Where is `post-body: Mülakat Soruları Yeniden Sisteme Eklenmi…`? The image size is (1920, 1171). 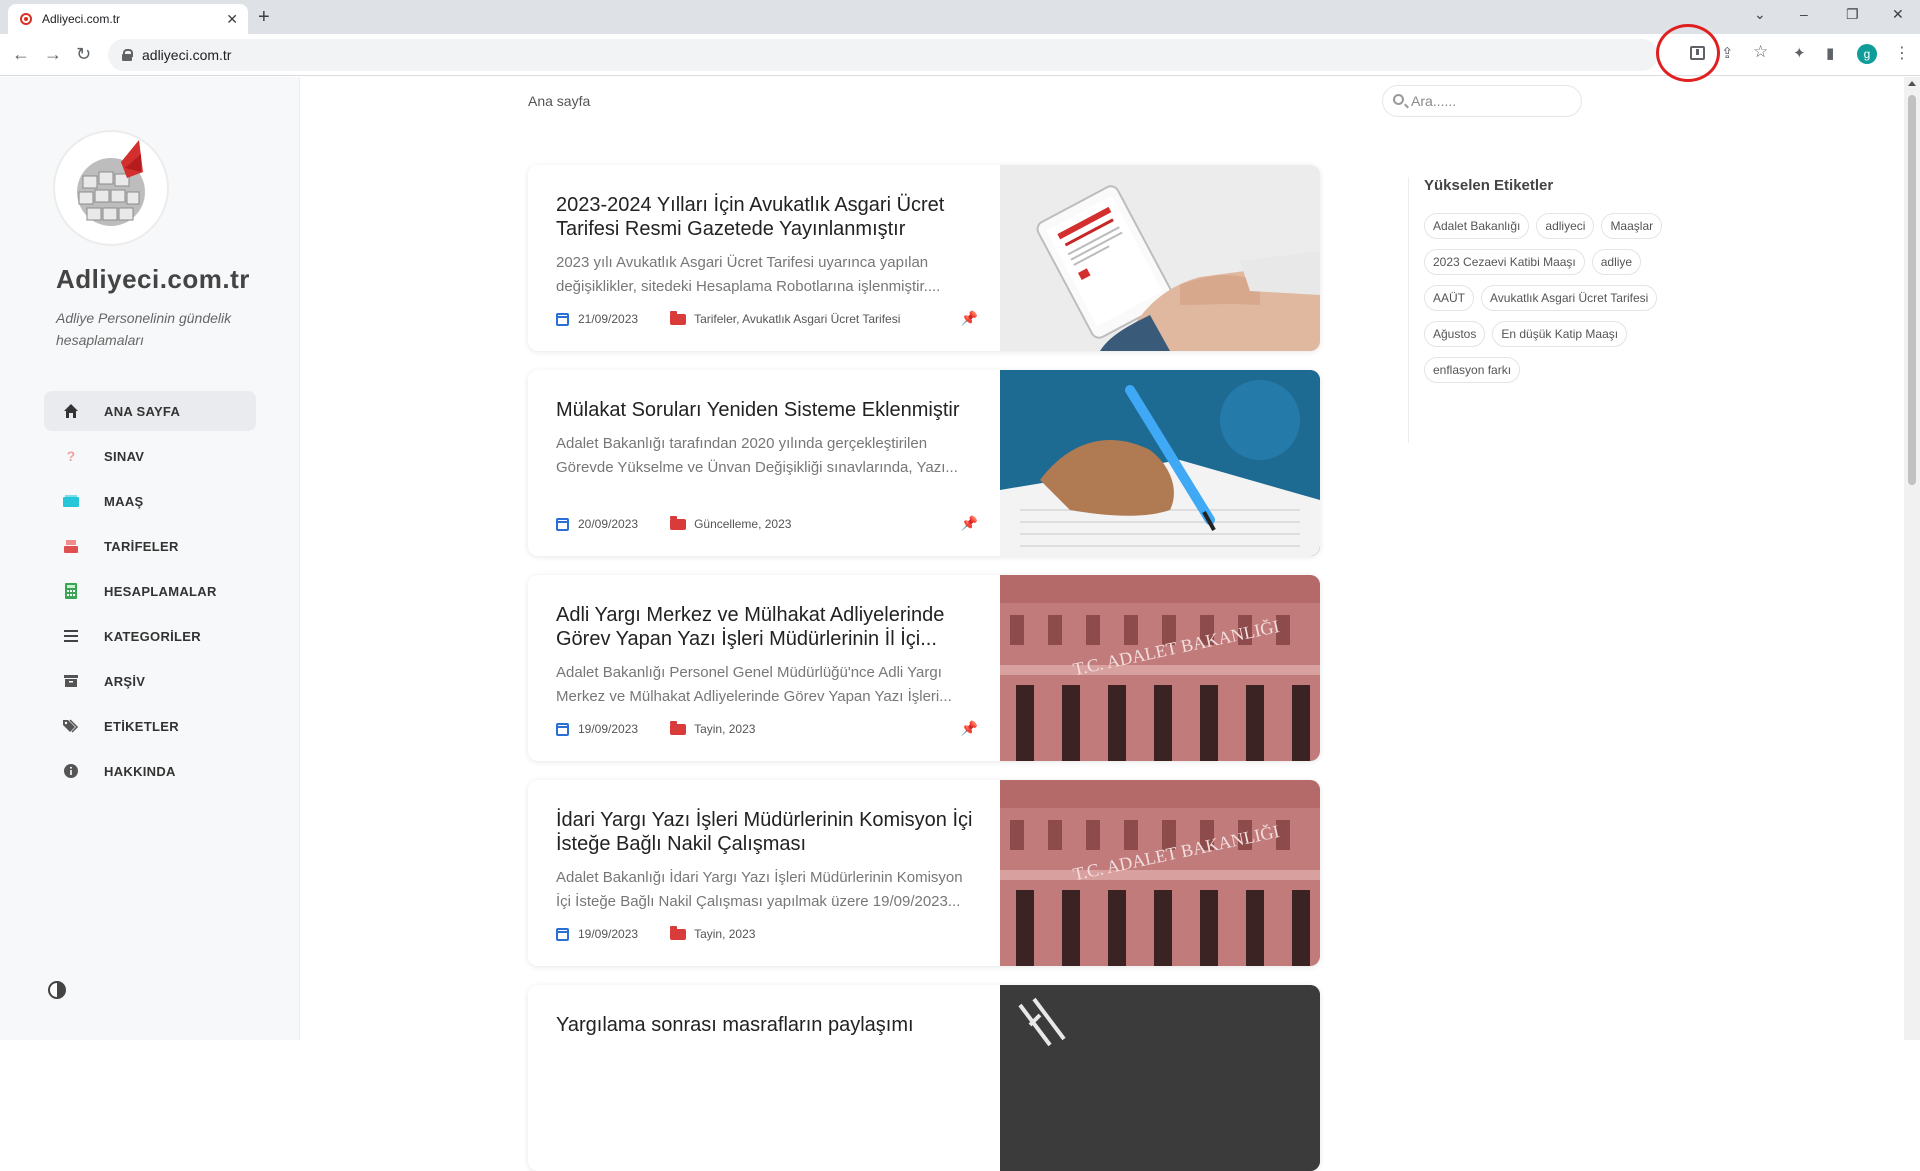
post-body: Mülakat Soruları Yeniden Sisteme Eklenmi… is located at coordinates (766, 439).